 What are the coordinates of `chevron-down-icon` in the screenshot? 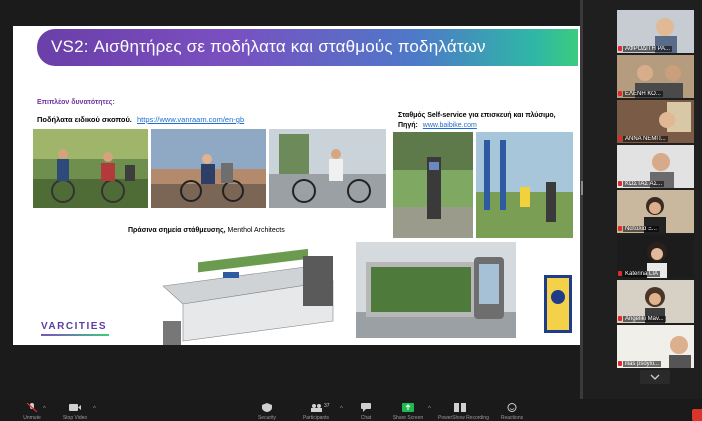 It's located at (655, 377).